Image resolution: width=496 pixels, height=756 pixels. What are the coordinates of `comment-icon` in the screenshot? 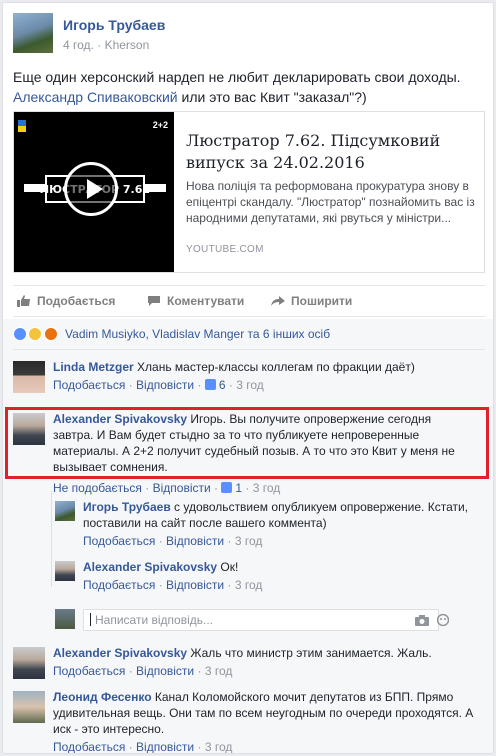 It's located at (154, 301).